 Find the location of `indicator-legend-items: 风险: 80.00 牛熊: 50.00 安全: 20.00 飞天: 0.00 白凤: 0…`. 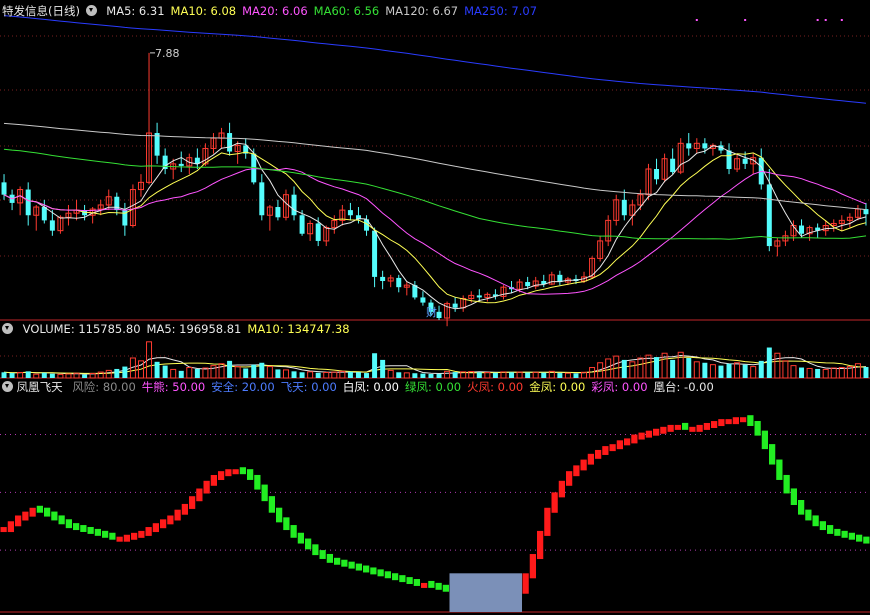

indicator-legend-items: 风险: 80.00 牛熊: 50.00 安全: 20.00 飞天: 0.00 白凤: 0… is located at coordinates (390, 387).